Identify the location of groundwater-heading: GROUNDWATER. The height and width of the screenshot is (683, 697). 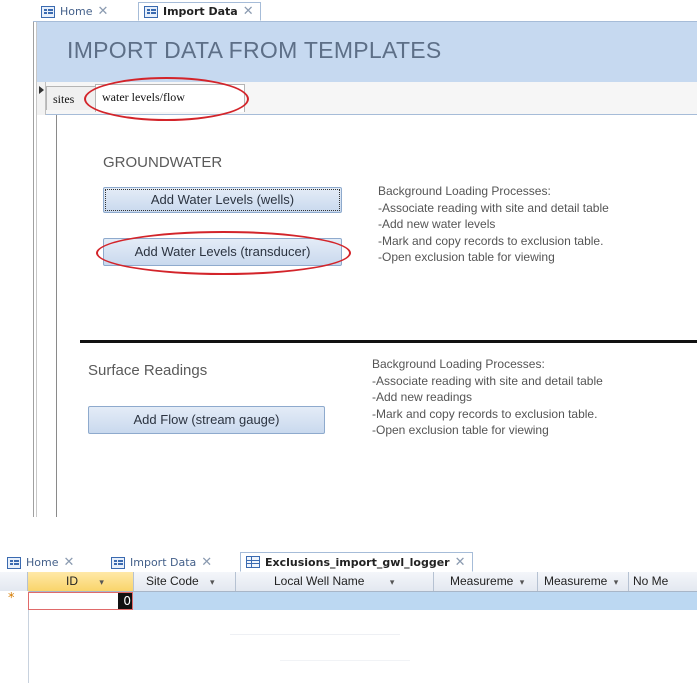
(163, 162).